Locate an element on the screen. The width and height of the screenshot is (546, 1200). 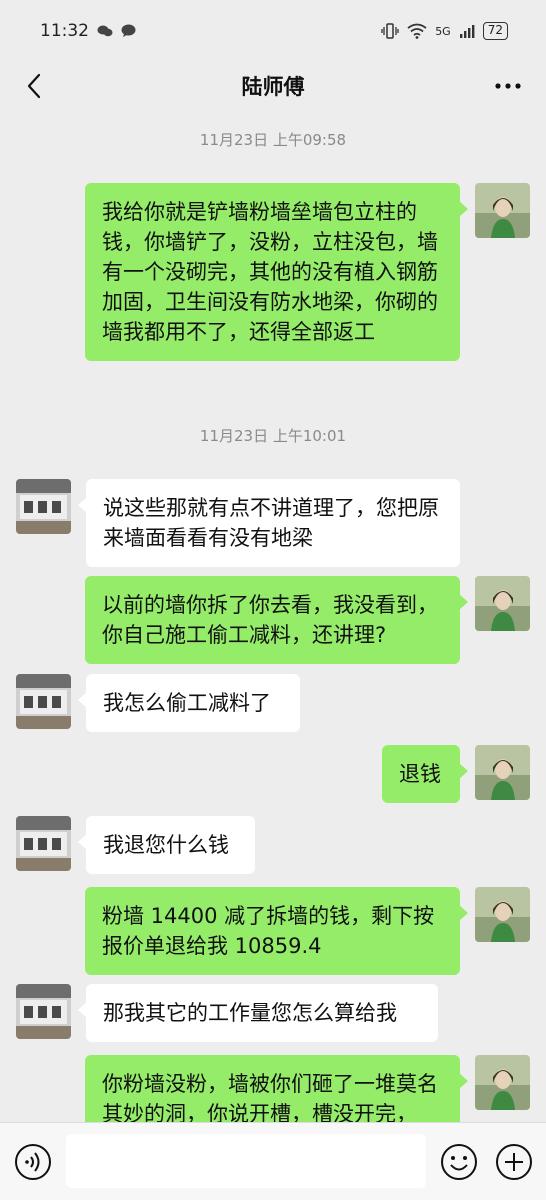
message-bubble-sent: 以前的墙你拆了你去看，我没看到，你自己施工偷工减料，还讲理? is located at coordinates (276, 620).